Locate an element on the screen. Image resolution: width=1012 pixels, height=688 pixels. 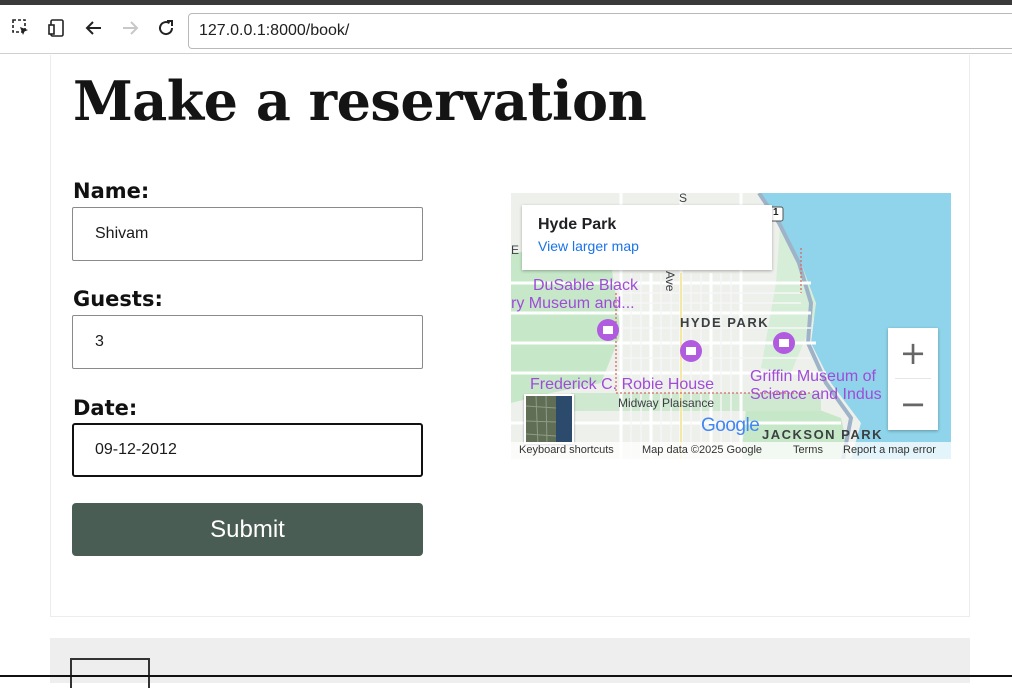
view-larger-map-link: View larger map is located at coordinates (647, 246).